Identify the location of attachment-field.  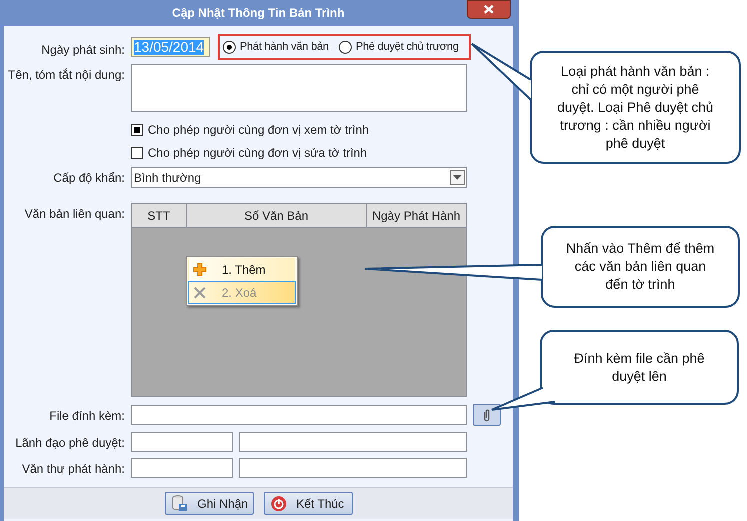
(299, 415).